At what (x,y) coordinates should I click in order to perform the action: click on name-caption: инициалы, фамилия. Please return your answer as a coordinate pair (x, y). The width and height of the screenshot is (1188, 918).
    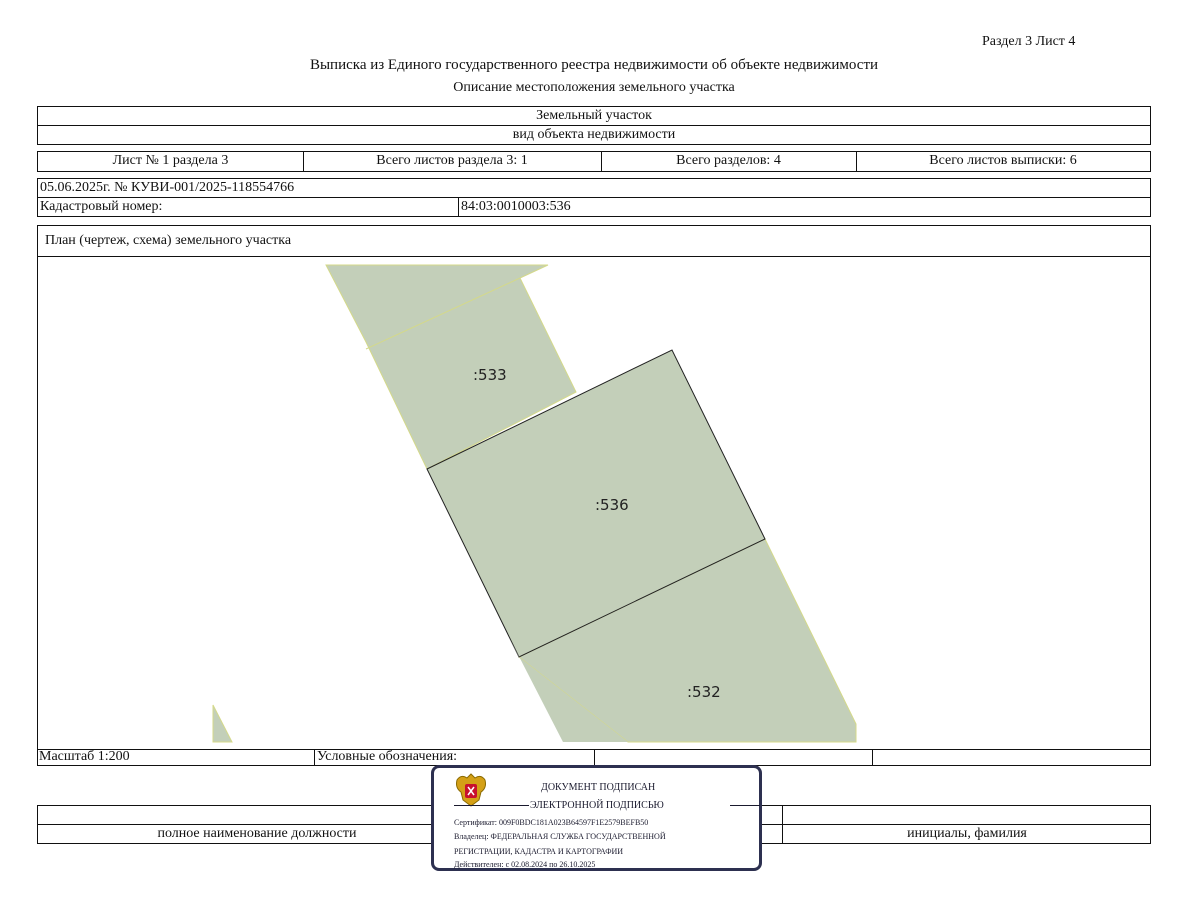
    Looking at the image, I should click on (967, 833).